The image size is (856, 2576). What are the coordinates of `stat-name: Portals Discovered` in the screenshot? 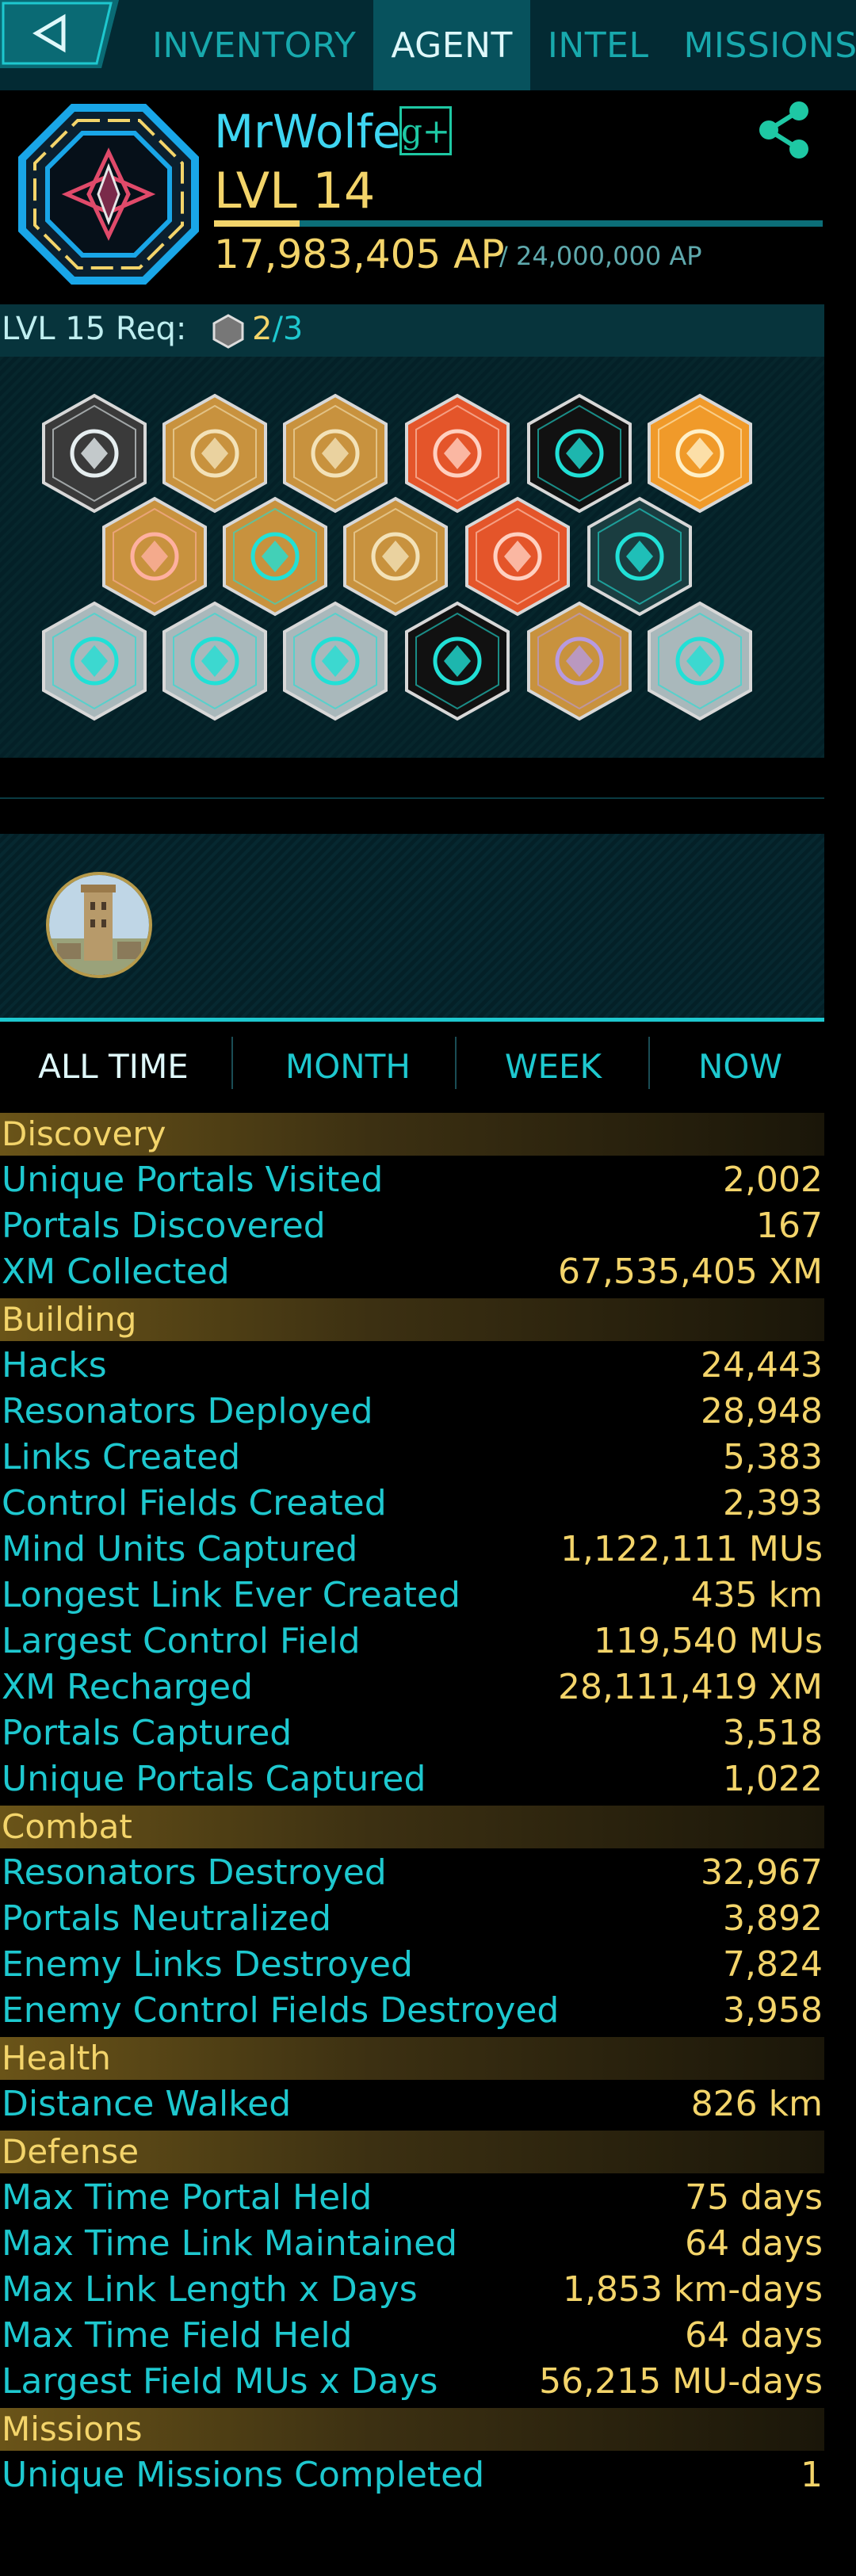 It's located at (164, 1226).